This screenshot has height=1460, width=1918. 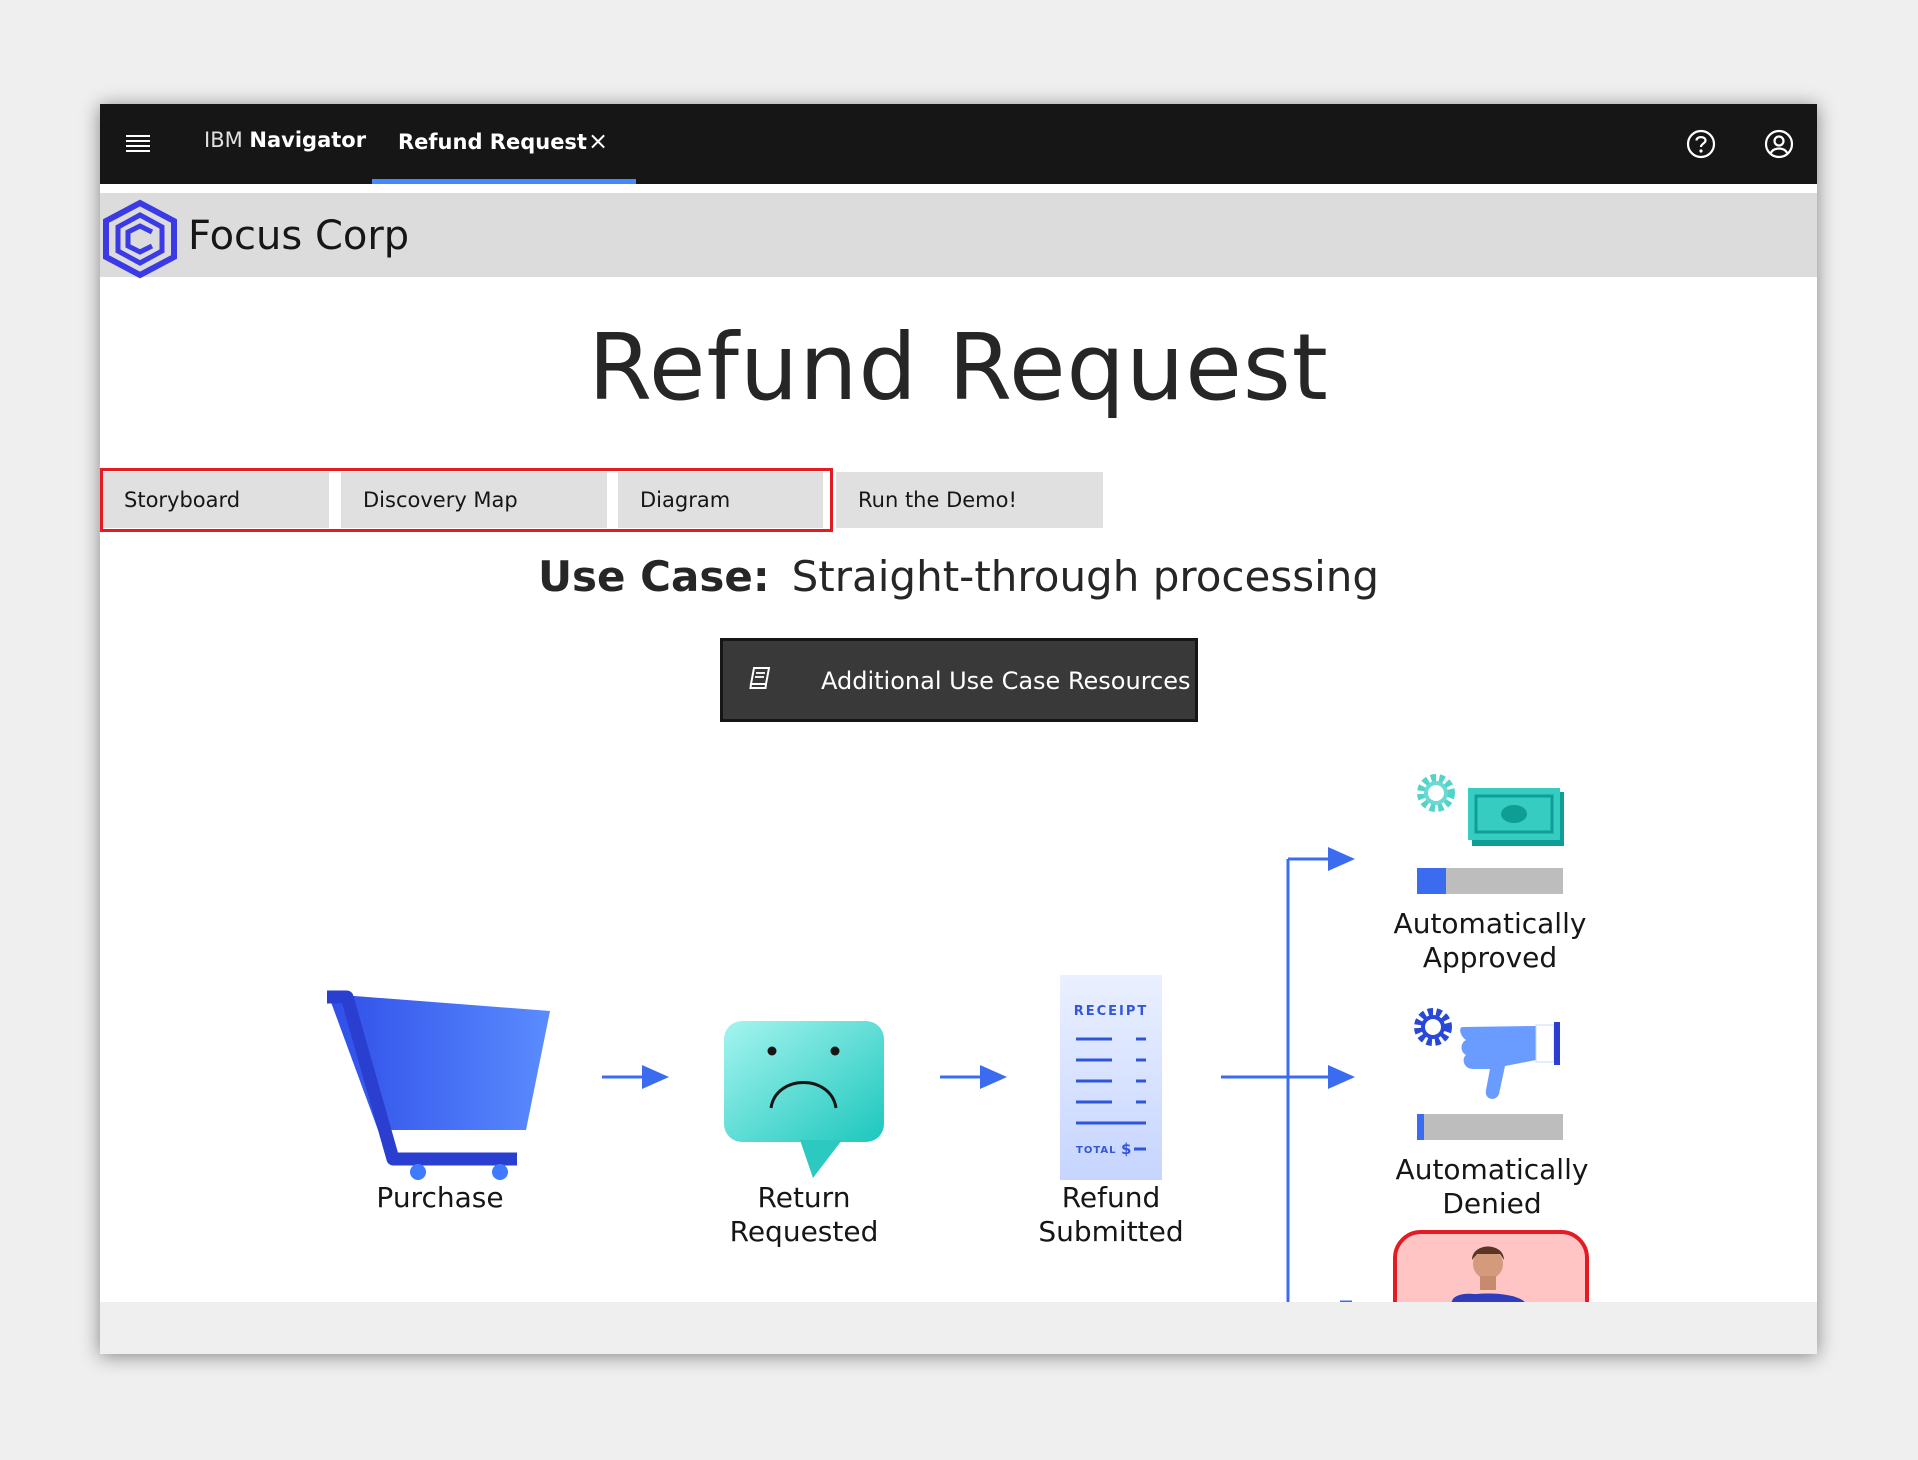 What do you see at coordinates (653, 576) in the screenshot?
I see `use-case-label: Use Case:` at bounding box center [653, 576].